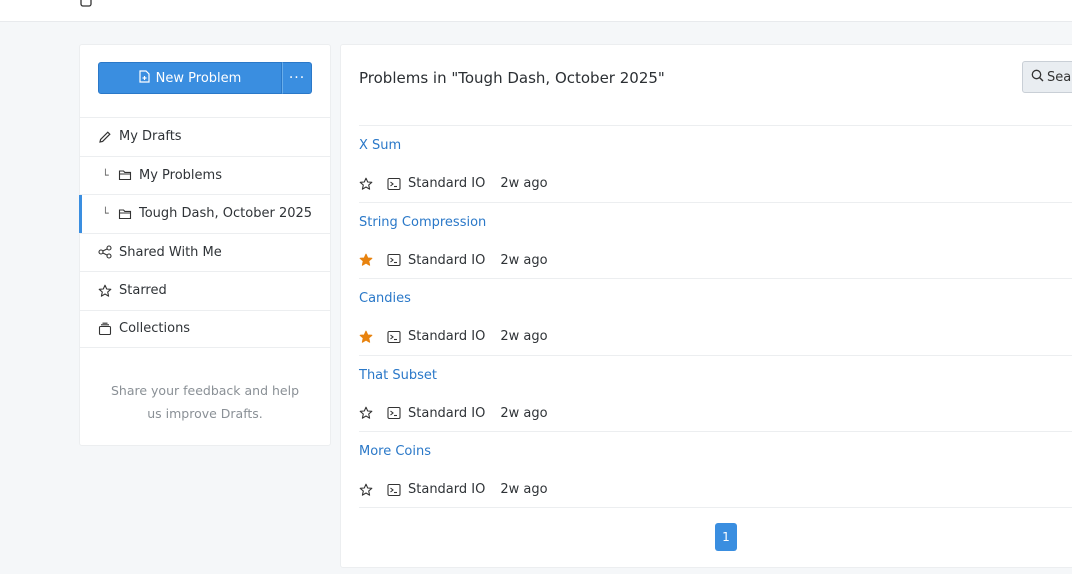 This screenshot has height=574, width=1072. I want to click on sidebar-item-label: Collections, so click(155, 329).